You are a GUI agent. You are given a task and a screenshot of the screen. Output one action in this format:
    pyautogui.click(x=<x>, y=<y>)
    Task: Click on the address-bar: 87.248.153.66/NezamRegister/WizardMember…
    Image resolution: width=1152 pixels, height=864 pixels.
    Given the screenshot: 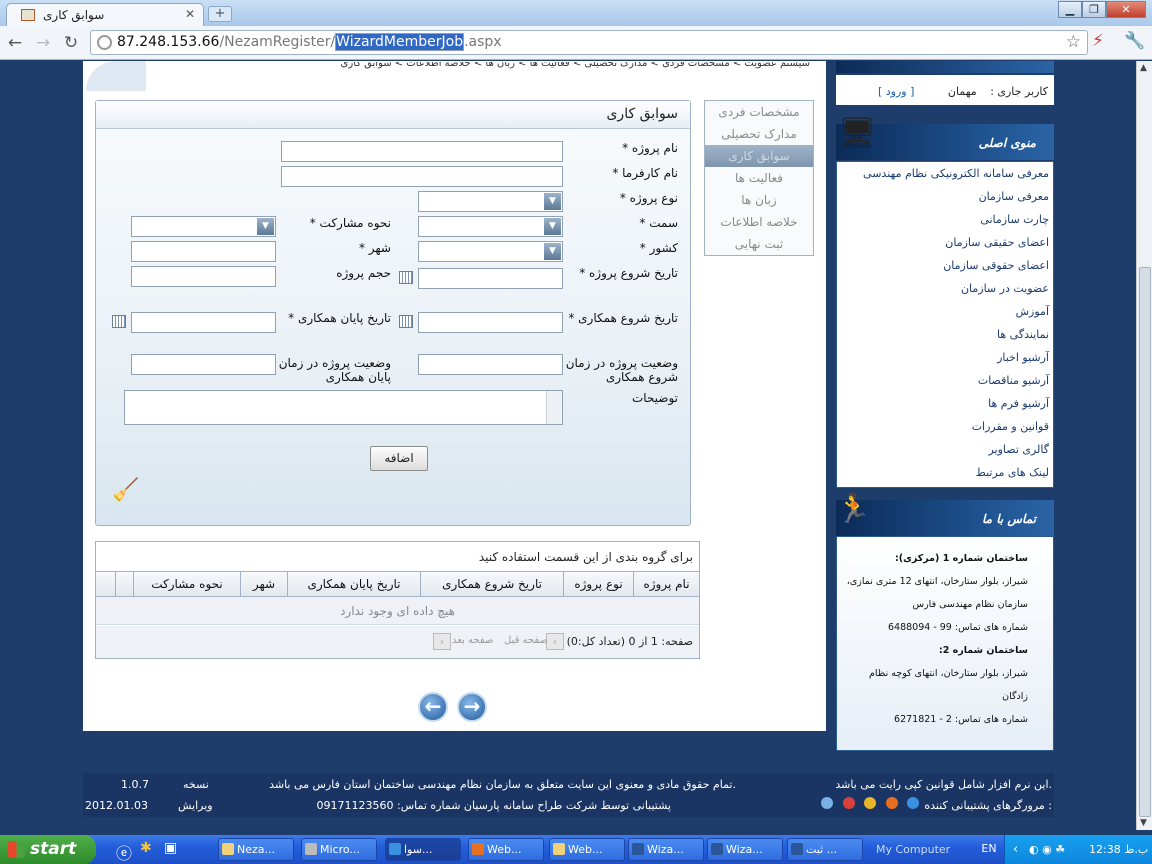 What is the action you would take?
    pyautogui.click(x=589, y=42)
    